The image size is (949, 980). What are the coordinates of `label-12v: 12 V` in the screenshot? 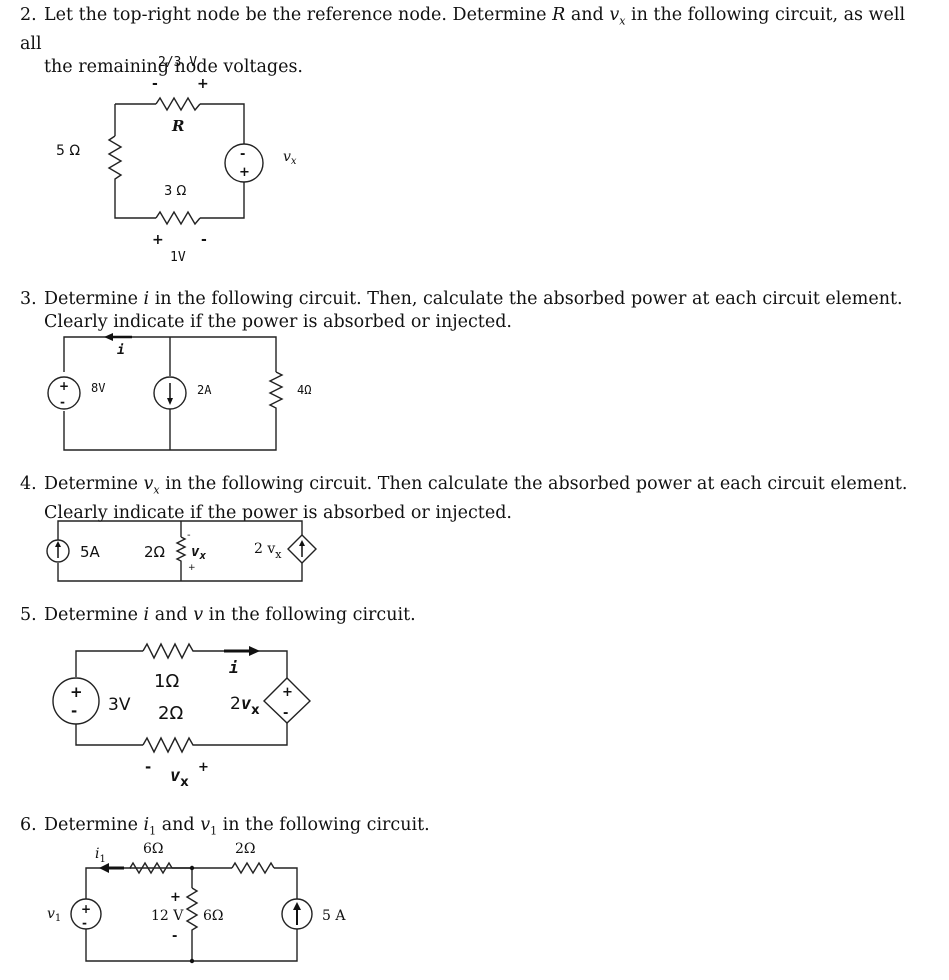 It's located at (167, 916).